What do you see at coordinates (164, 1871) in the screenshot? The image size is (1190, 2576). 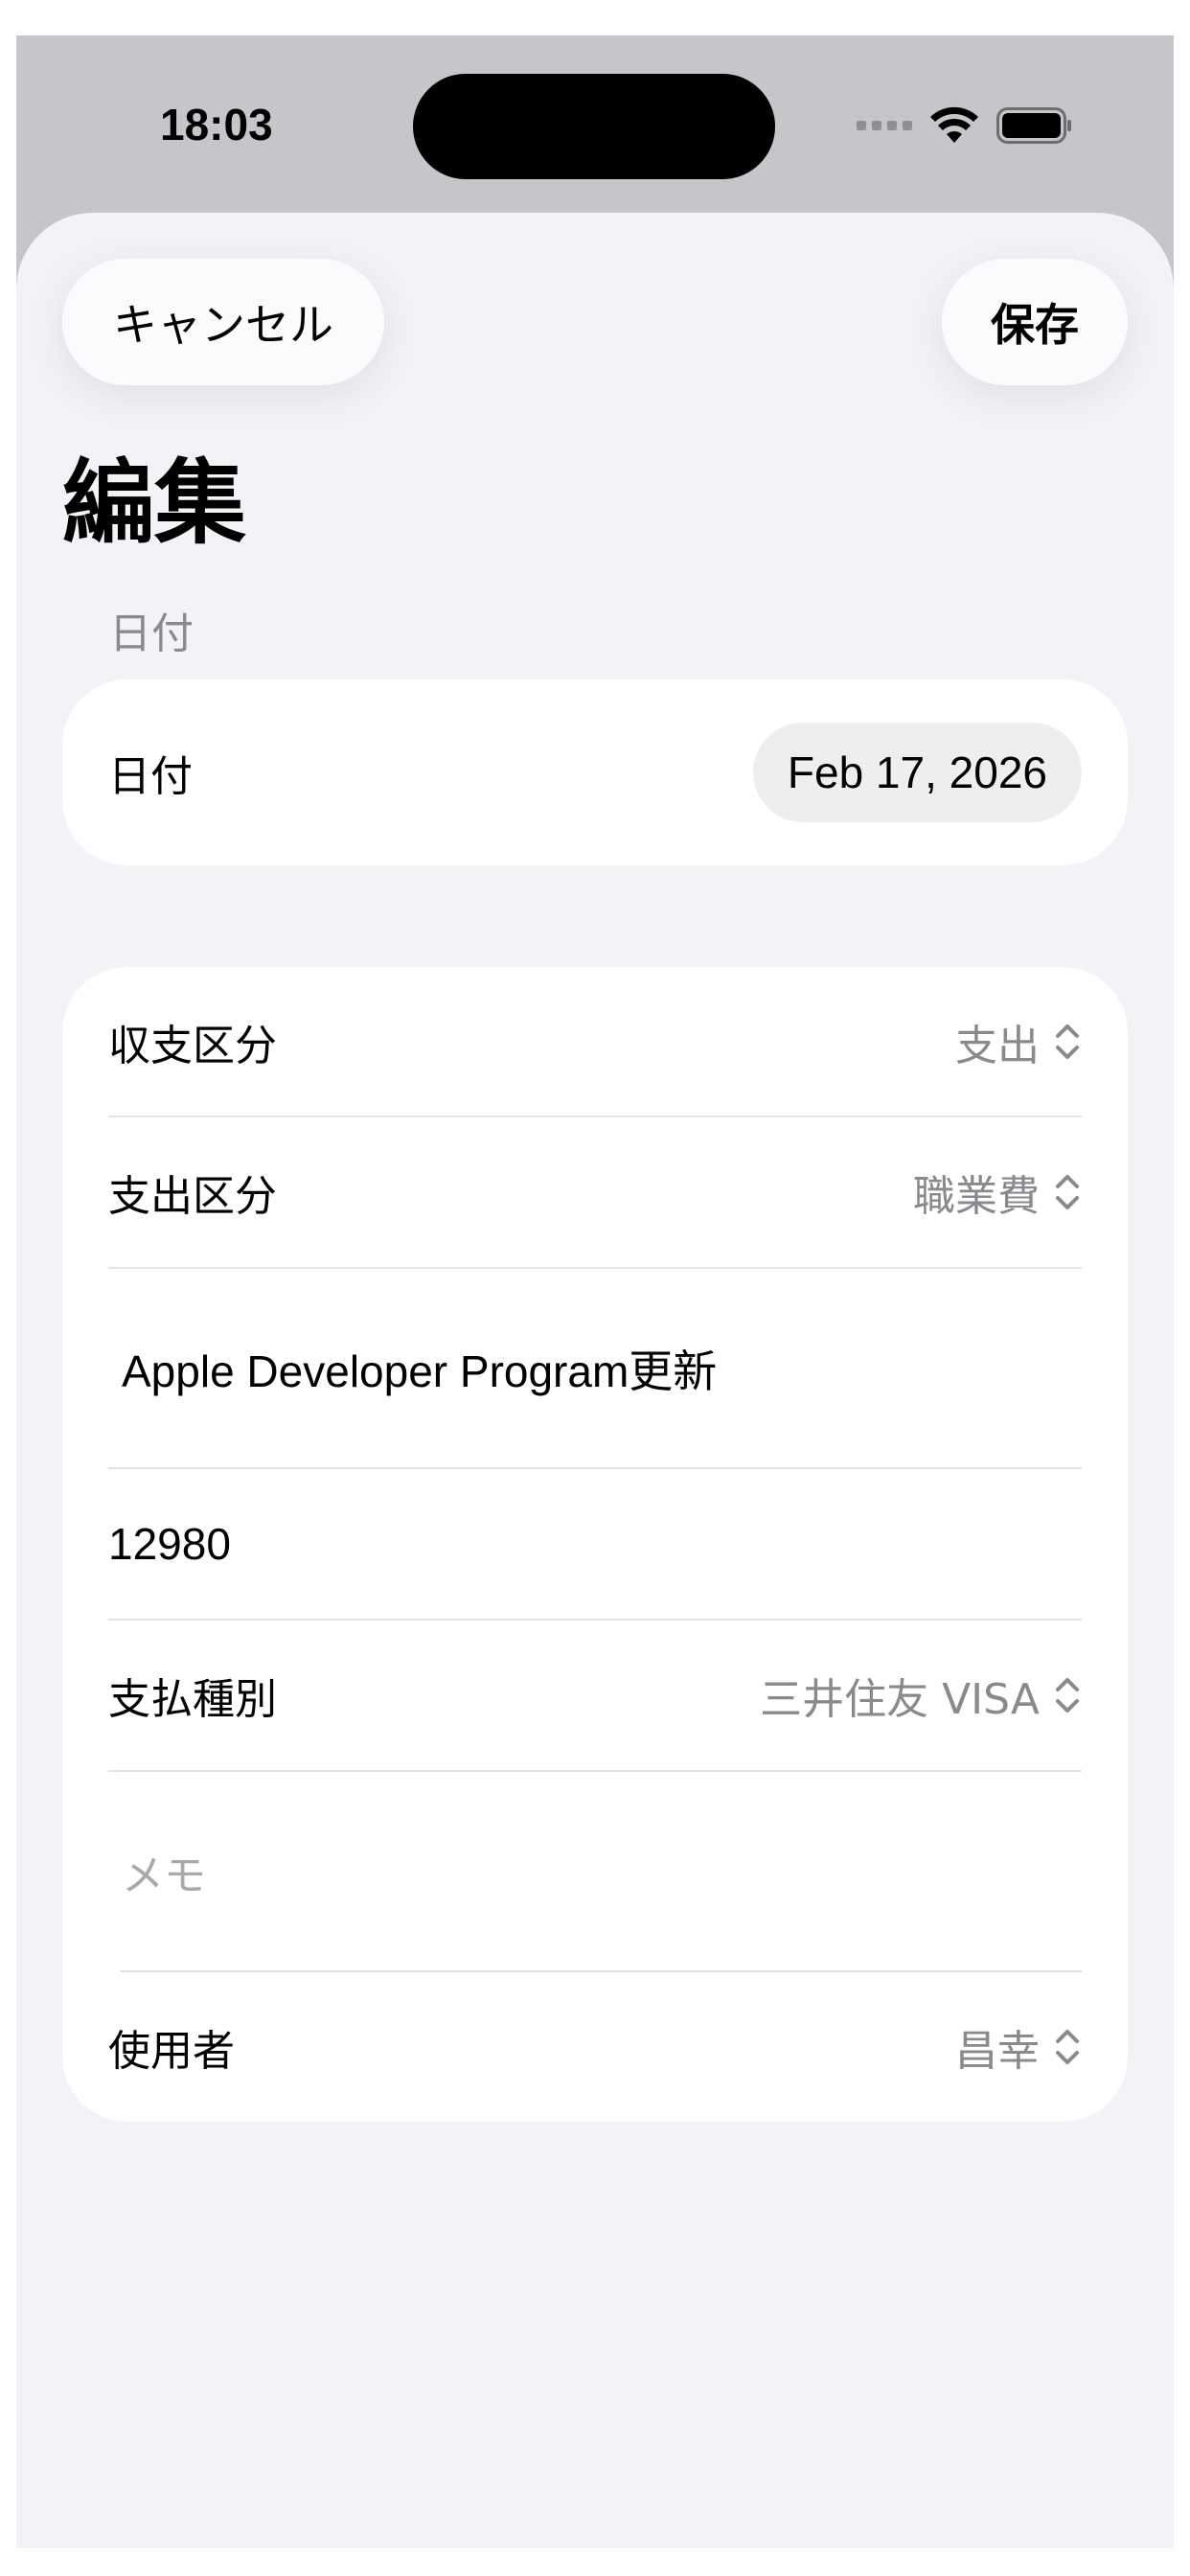 I see `memo-placeholder: メモ` at bounding box center [164, 1871].